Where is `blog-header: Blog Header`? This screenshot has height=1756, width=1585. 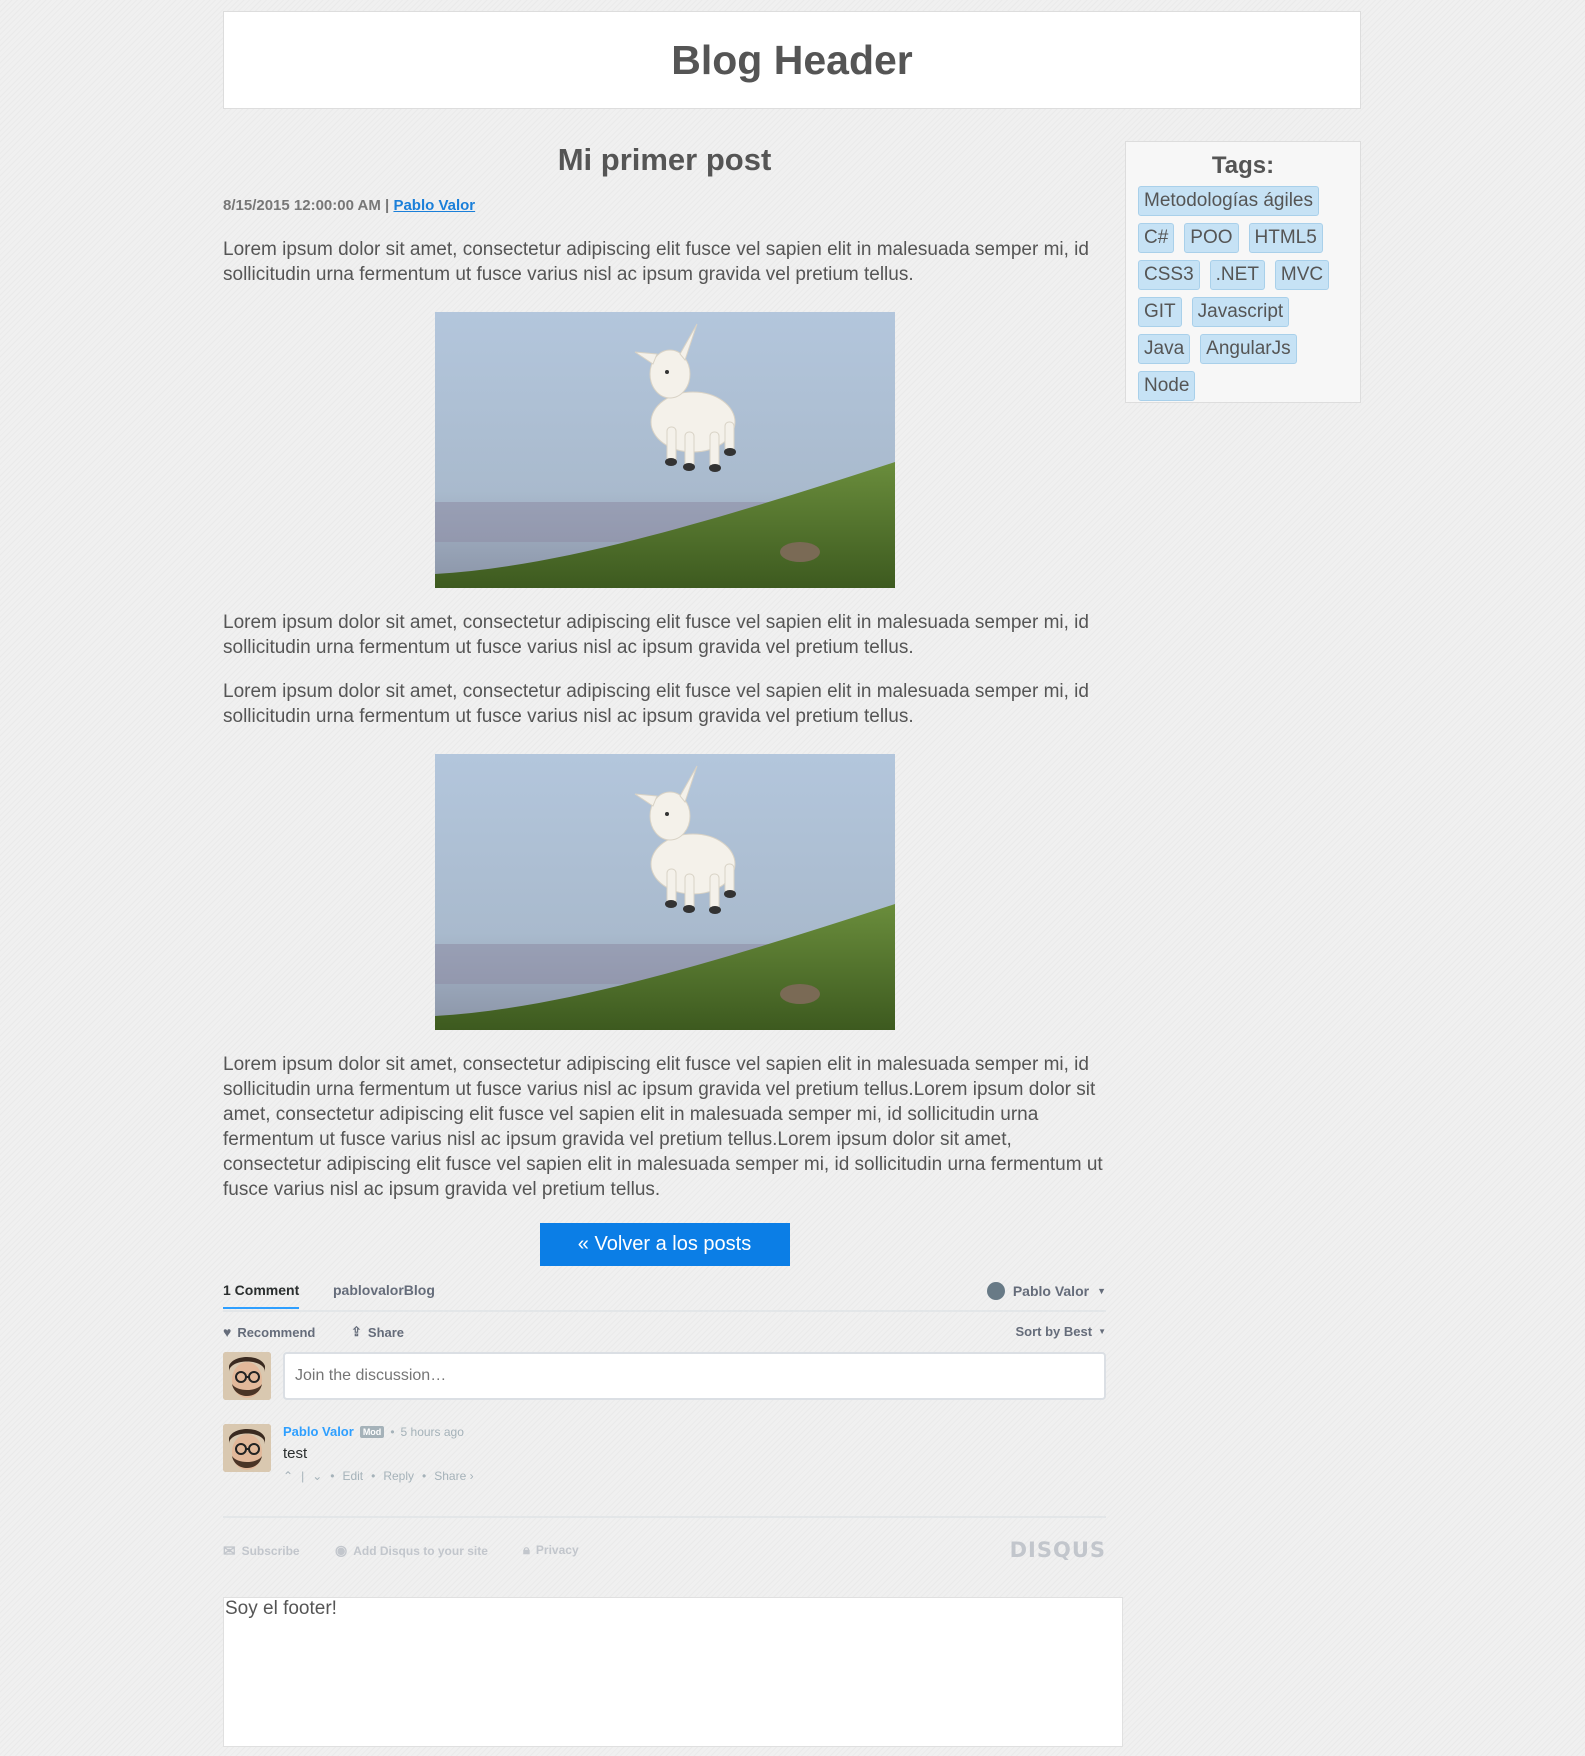
blog-header: Blog Header is located at coordinates (792, 60).